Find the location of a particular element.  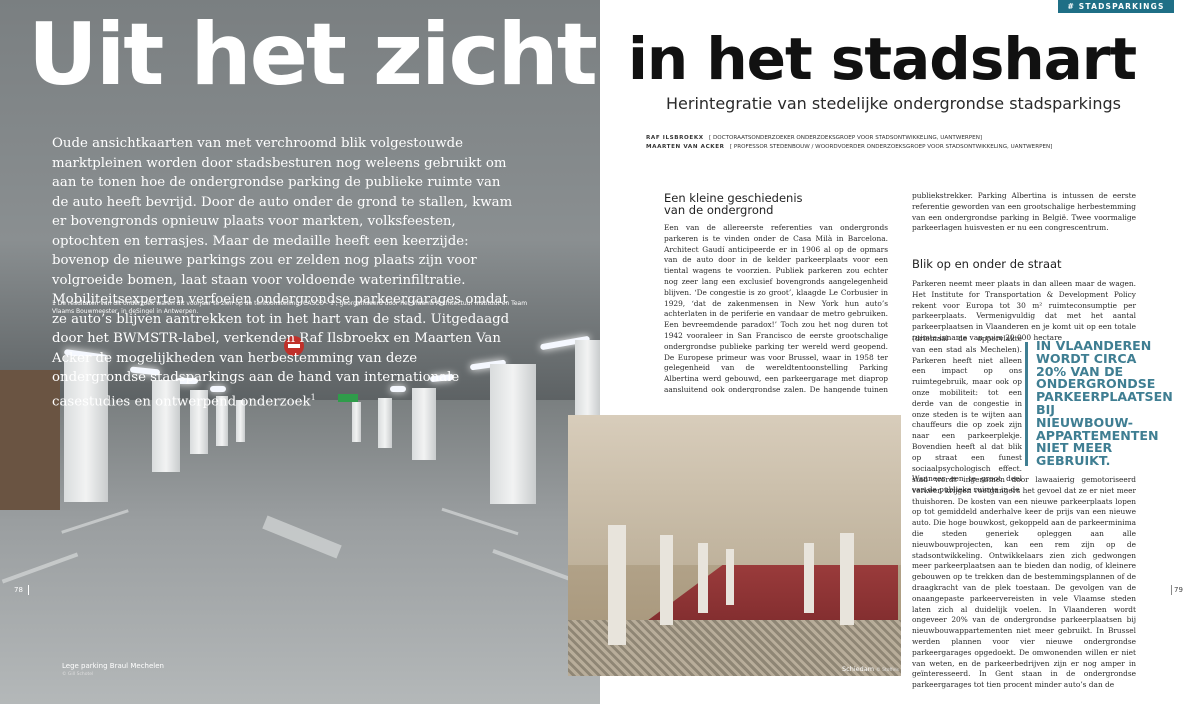

section-tag: # STADSPARKINGS is located at coordinates (1116, 6).